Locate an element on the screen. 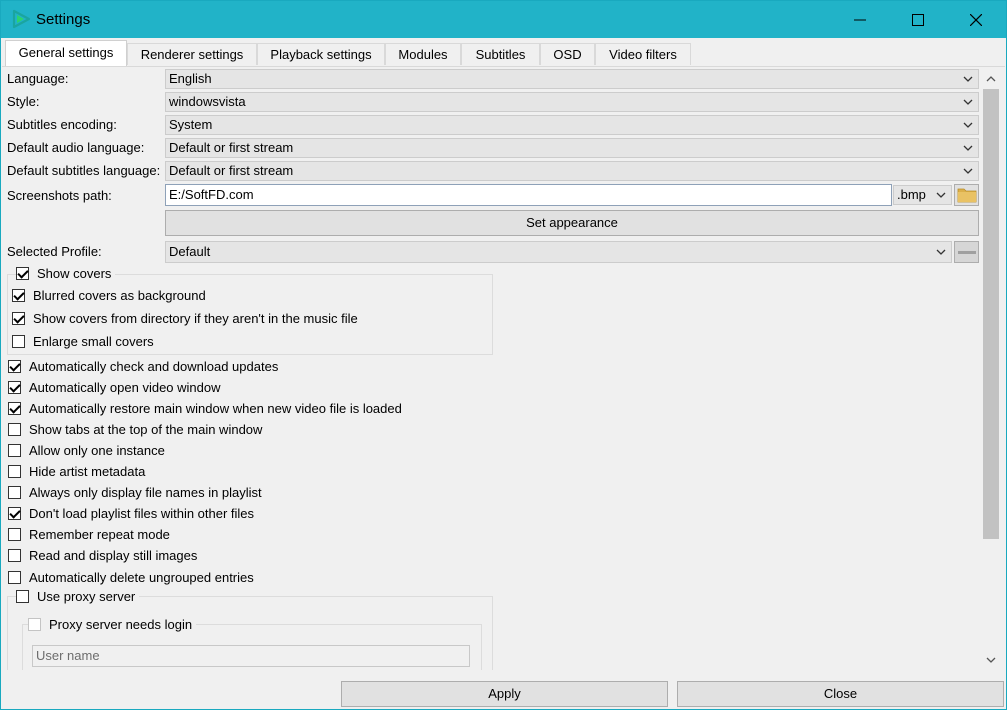 The height and width of the screenshot is (710, 1007). app-play-icon is located at coordinates (21, 19).